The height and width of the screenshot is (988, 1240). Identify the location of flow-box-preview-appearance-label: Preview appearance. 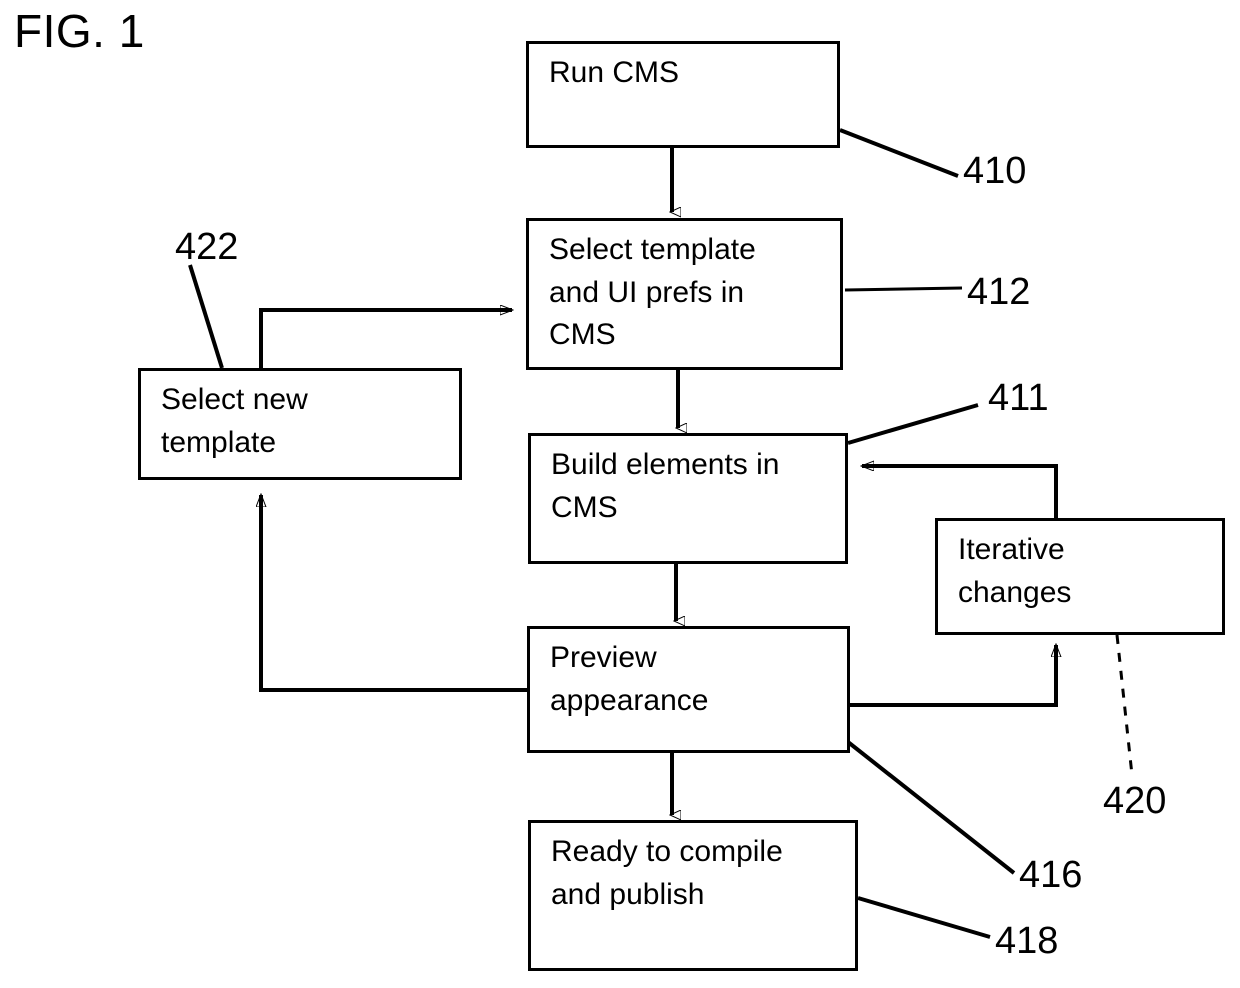
(629, 679).